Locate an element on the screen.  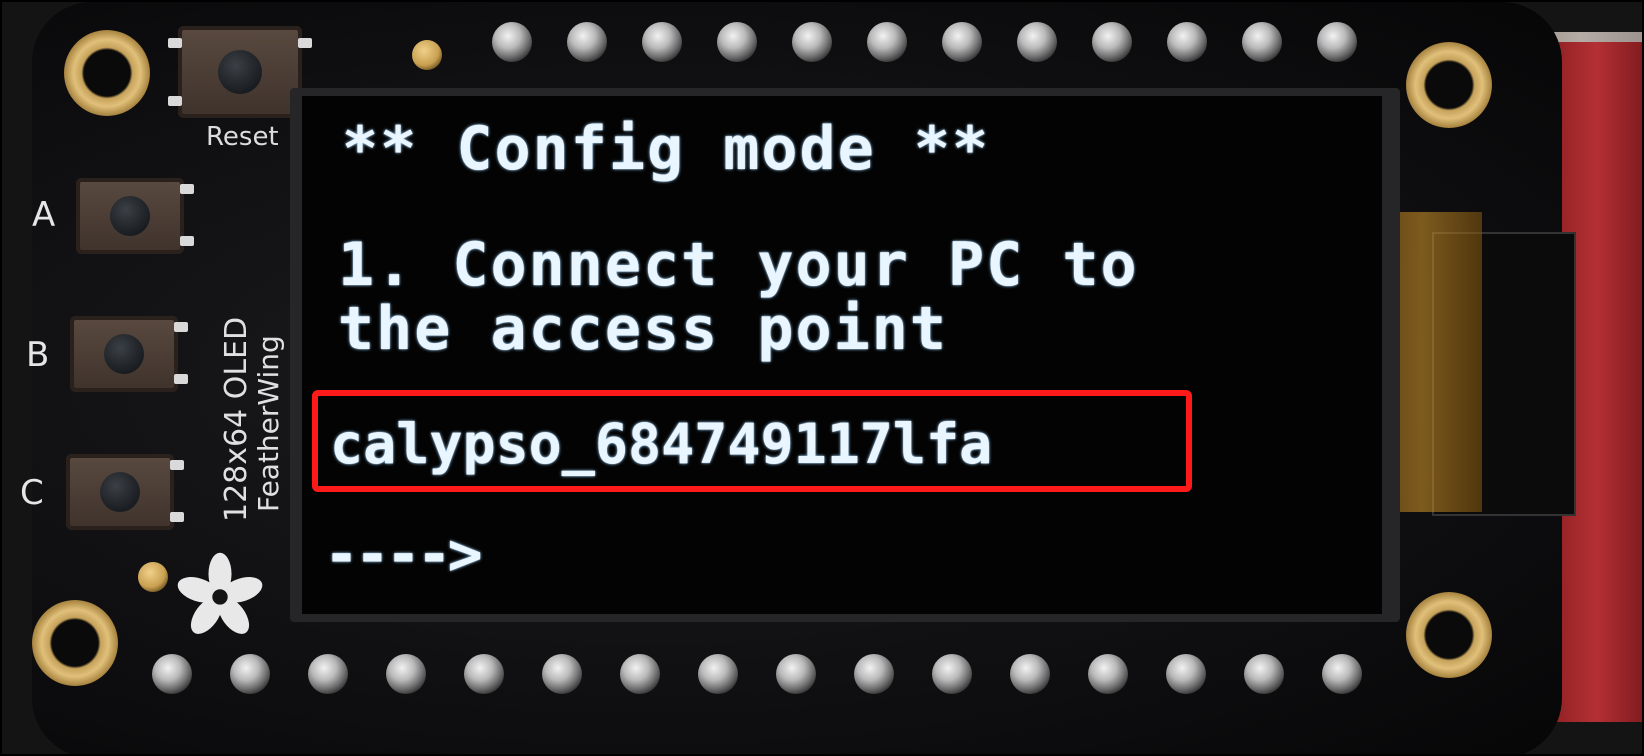
mount-hole-top-right is located at coordinates (1449, 85).